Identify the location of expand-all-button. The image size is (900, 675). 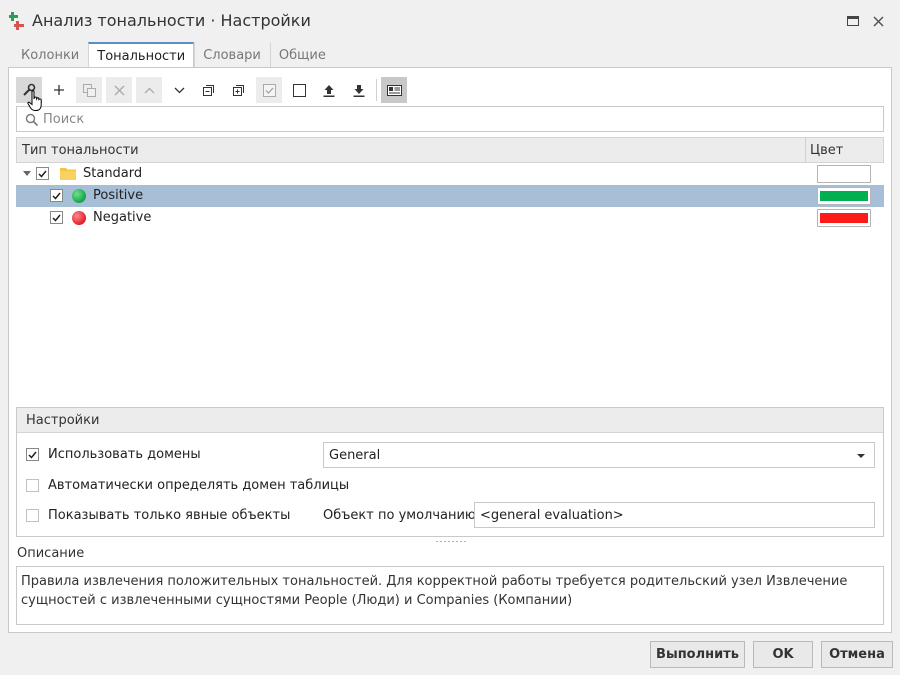
(239, 90).